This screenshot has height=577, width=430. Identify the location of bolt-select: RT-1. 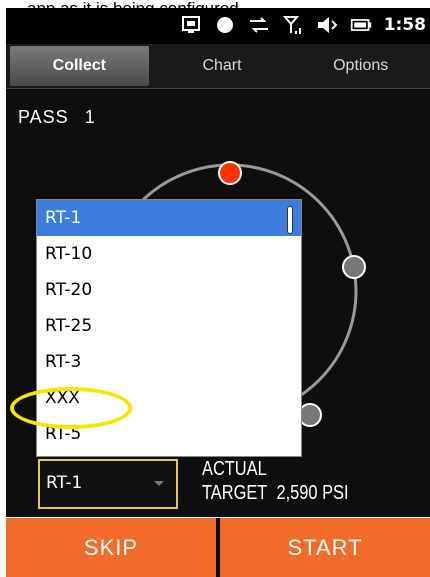
(108, 484).